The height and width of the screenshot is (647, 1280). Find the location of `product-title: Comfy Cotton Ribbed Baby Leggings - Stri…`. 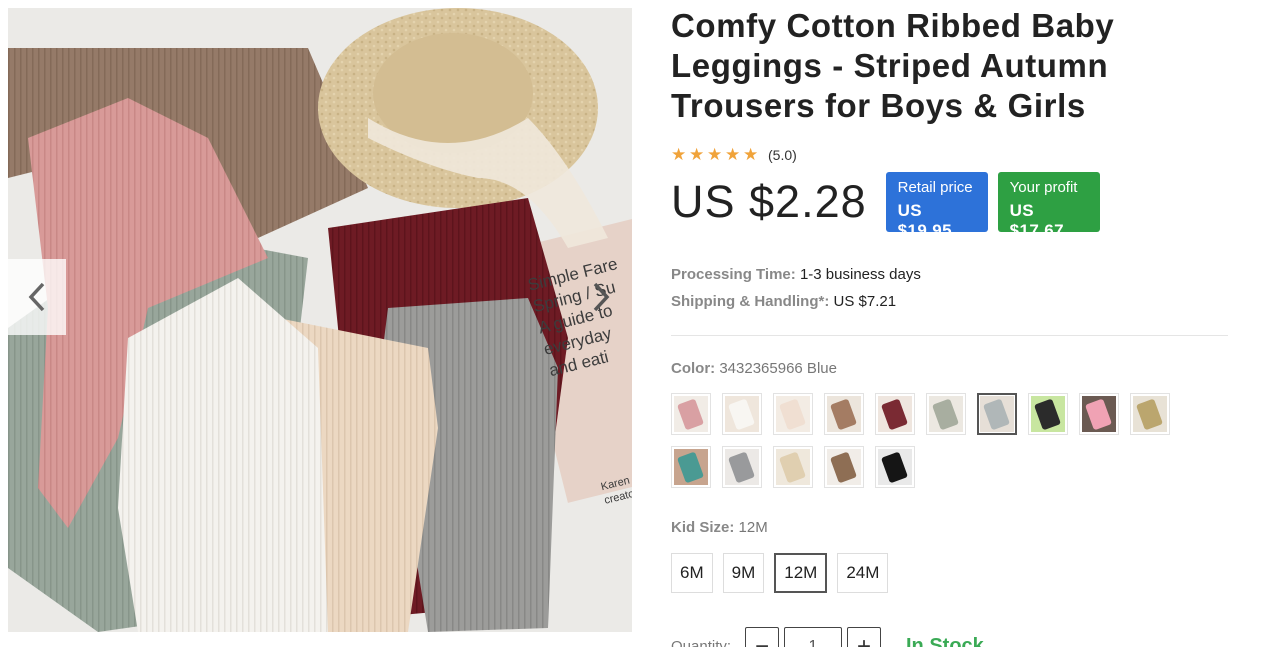

product-title: Comfy Cotton Ribbed Baby Leggings - Stri… is located at coordinates (893, 65).